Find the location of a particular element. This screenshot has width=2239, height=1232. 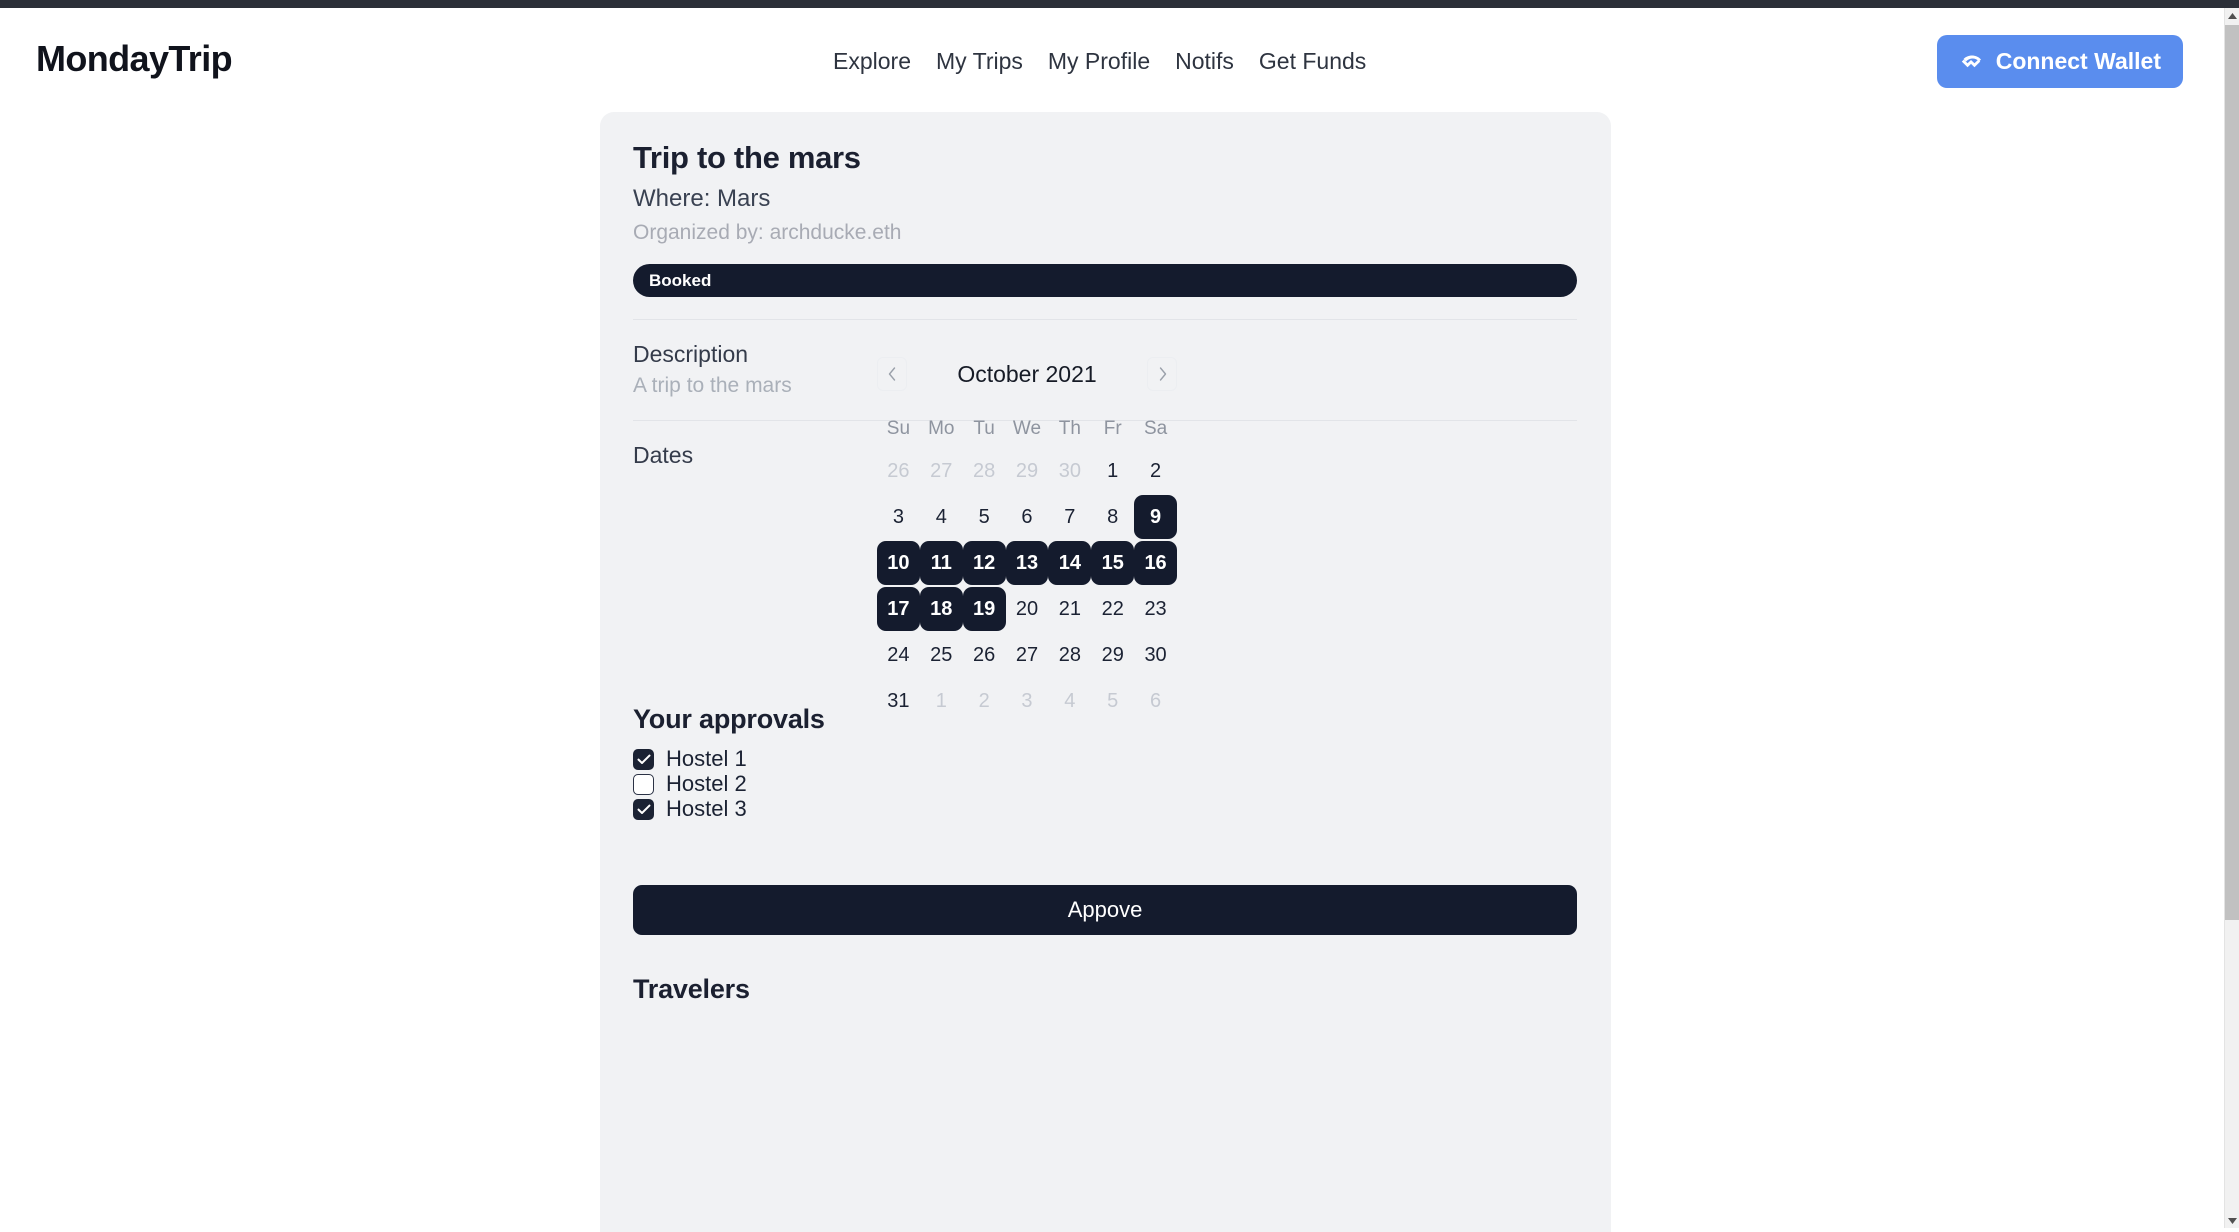

calendar-day-cell: 18 is located at coordinates (941, 609).